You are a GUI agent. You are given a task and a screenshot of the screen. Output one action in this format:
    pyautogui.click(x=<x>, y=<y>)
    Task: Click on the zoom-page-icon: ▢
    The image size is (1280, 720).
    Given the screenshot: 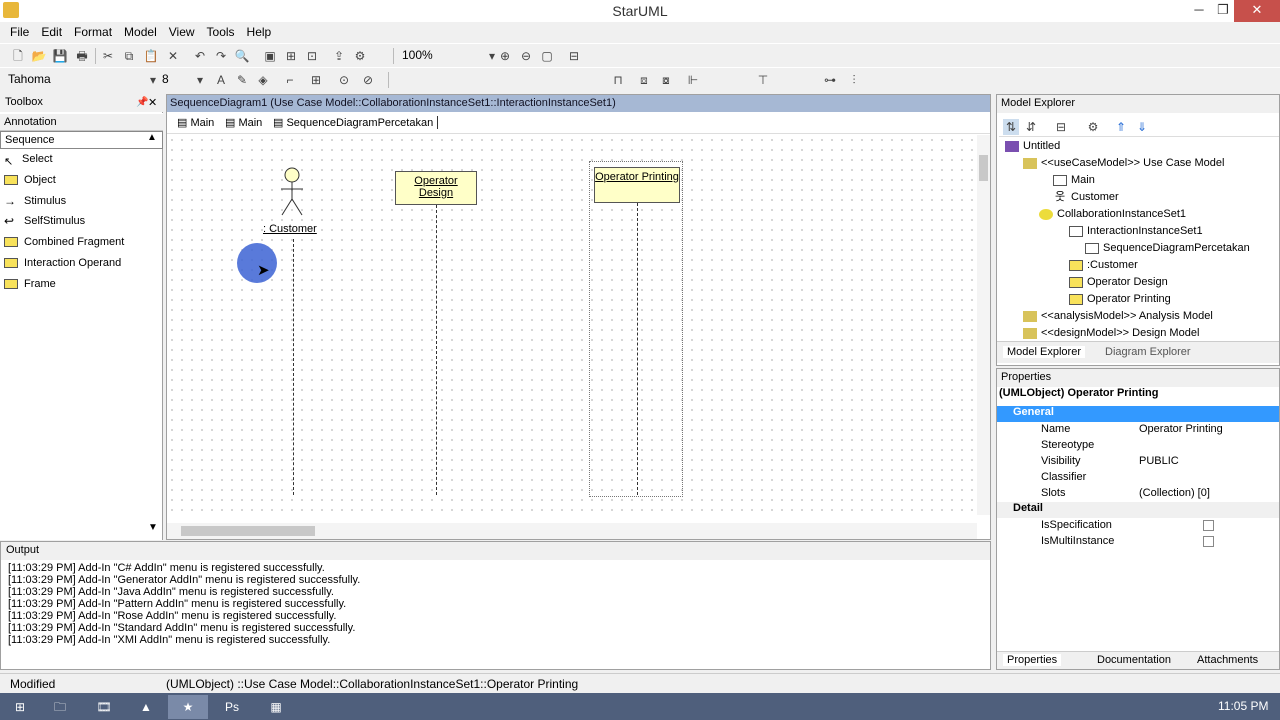 What is the action you would take?
    pyautogui.click(x=547, y=56)
    